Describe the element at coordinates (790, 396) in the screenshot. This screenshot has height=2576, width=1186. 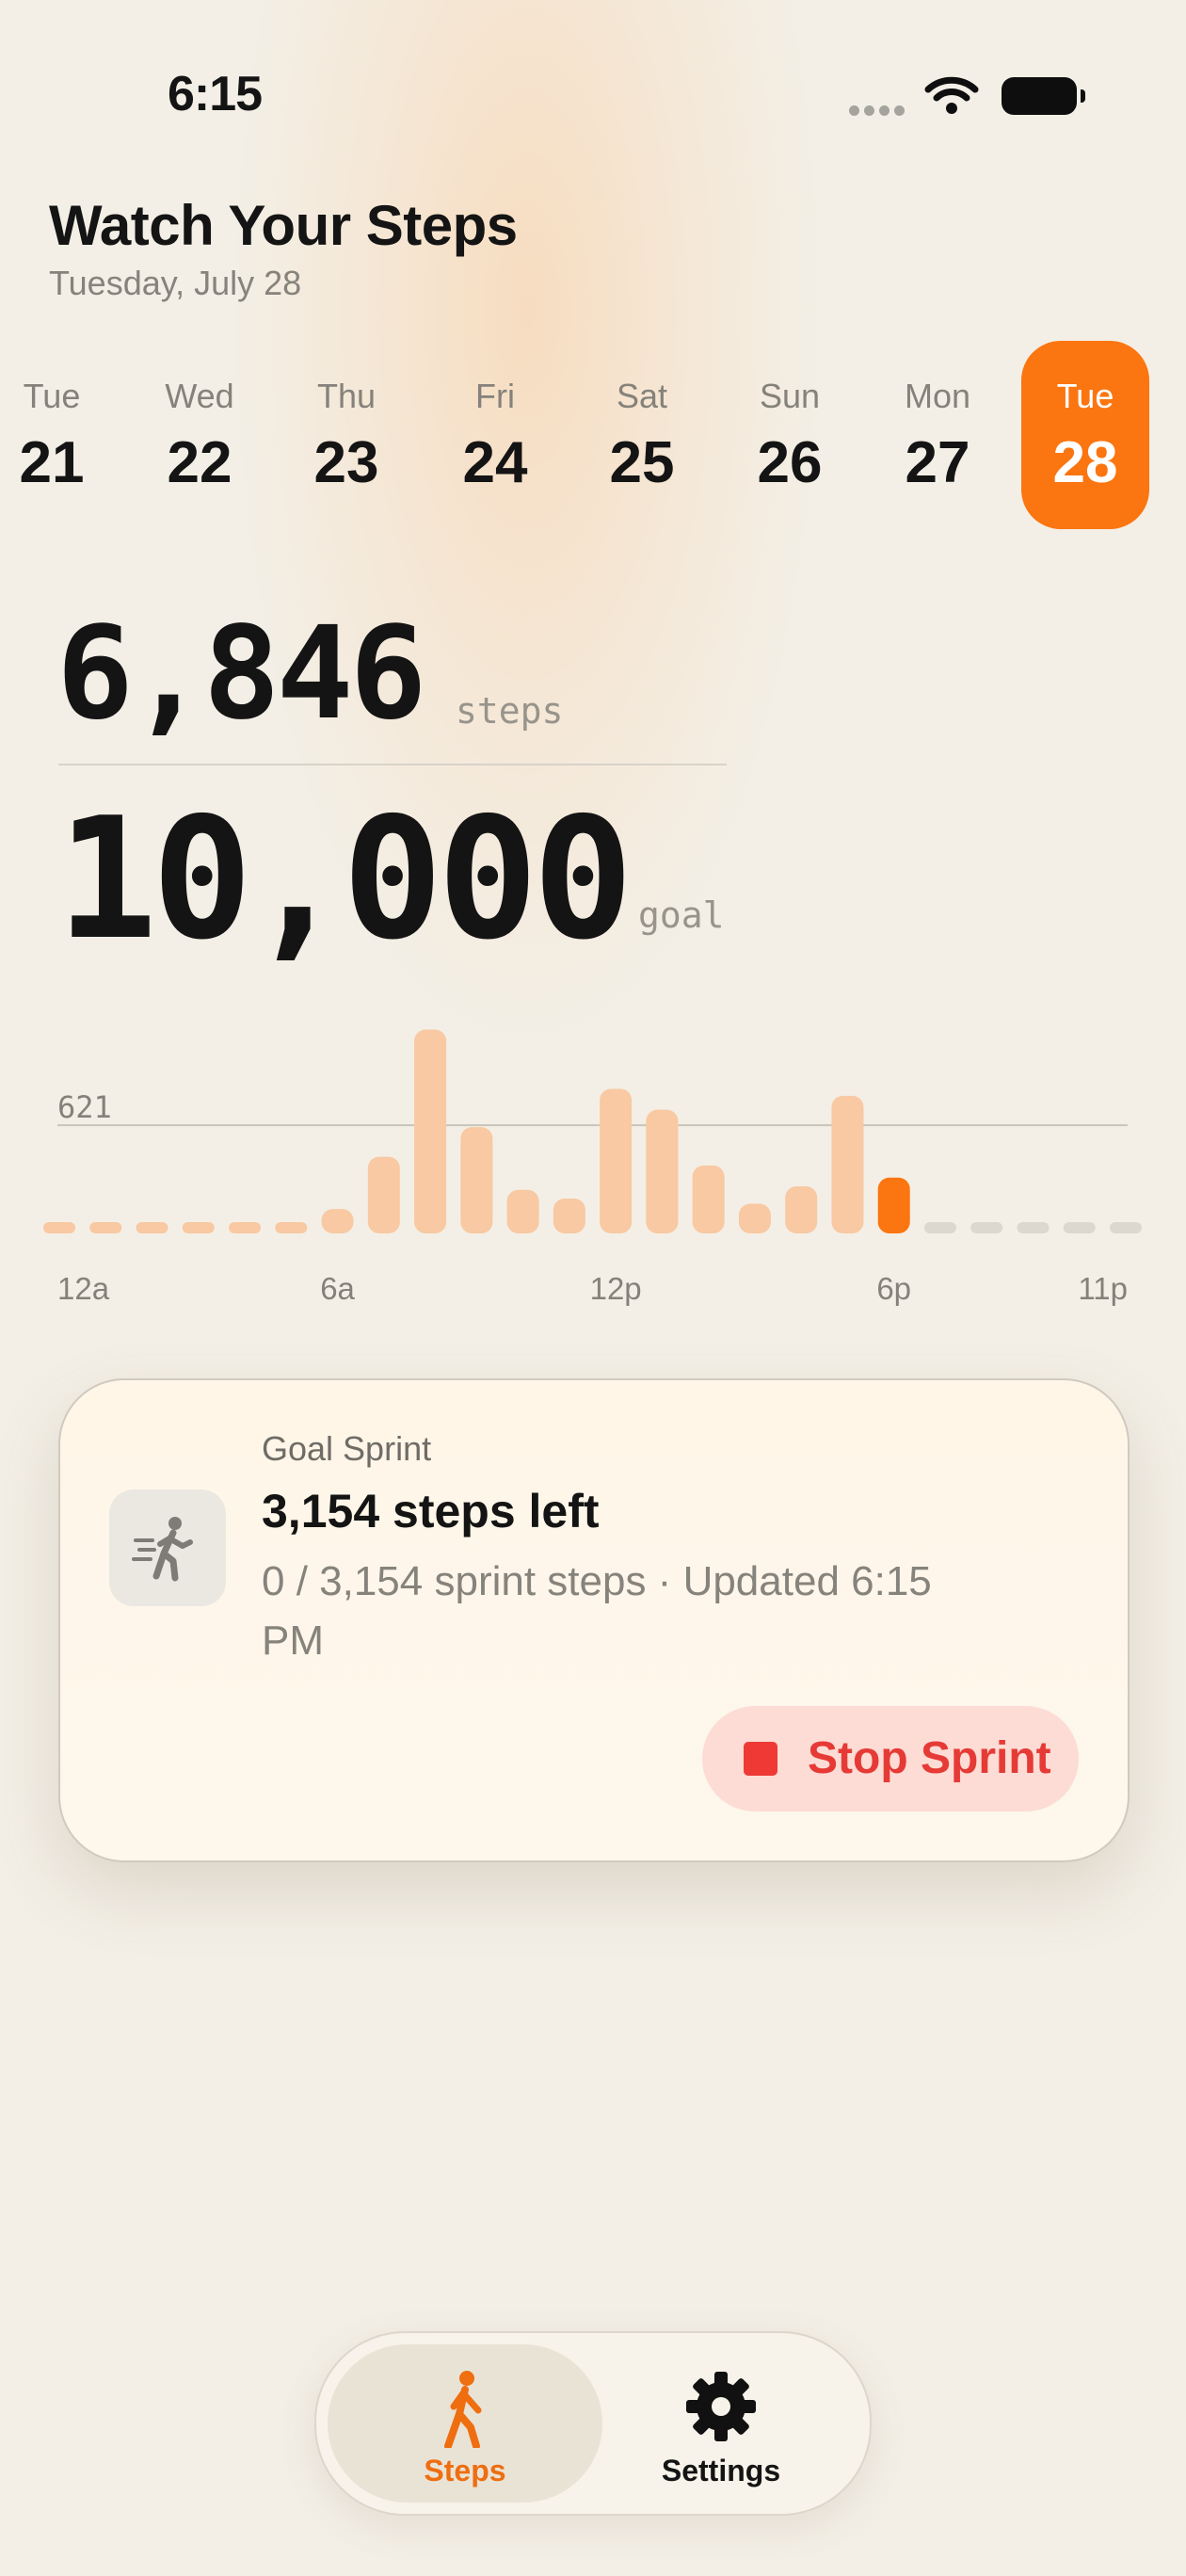
I see `day-label: Sun` at that location.